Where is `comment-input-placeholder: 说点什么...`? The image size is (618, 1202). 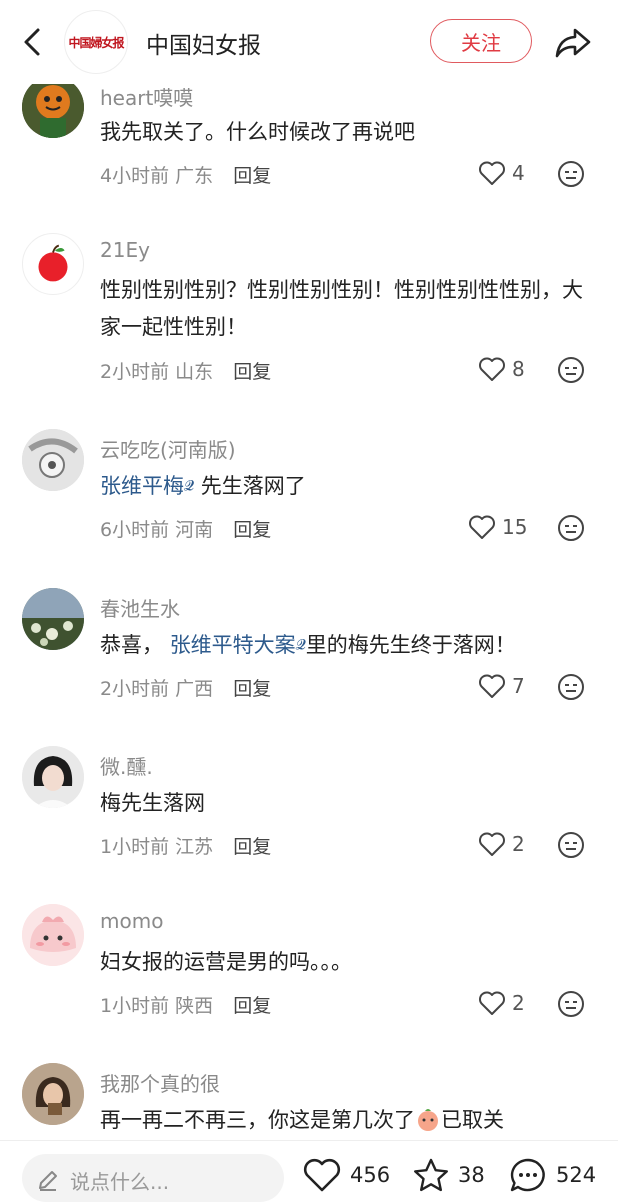
comment-input-placeholder: 说点什么... is located at coordinates (120, 1182).